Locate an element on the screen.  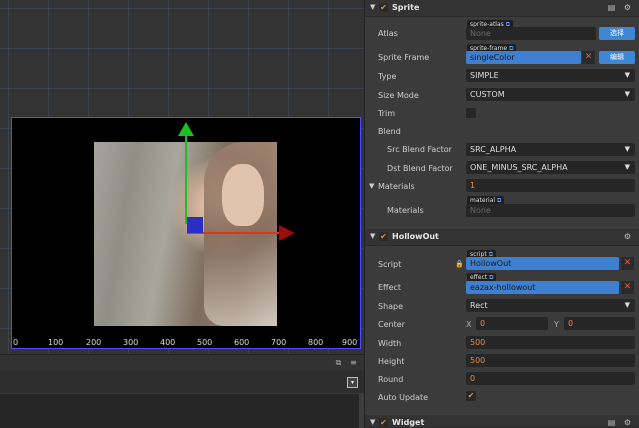
materials-count-field: 1 is located at coordinates (550, 185).